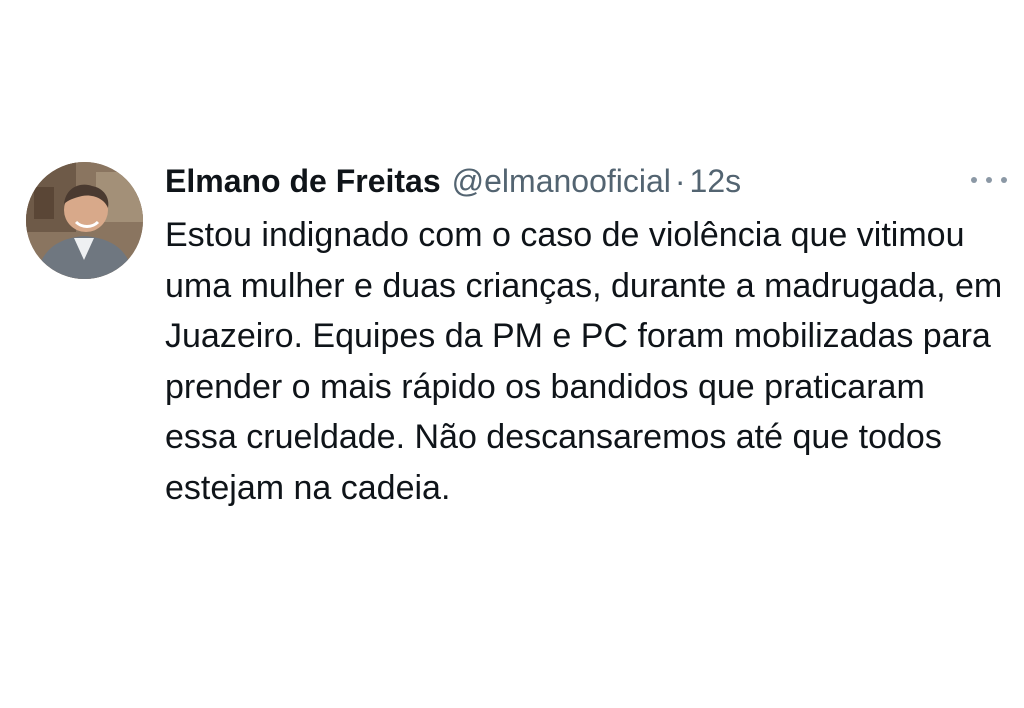 This screenshot has height=708, width=1024. Describe the element at coordinates (561, 181) in the screenshot. I see `author-handle: @elmanooficial` at that location.